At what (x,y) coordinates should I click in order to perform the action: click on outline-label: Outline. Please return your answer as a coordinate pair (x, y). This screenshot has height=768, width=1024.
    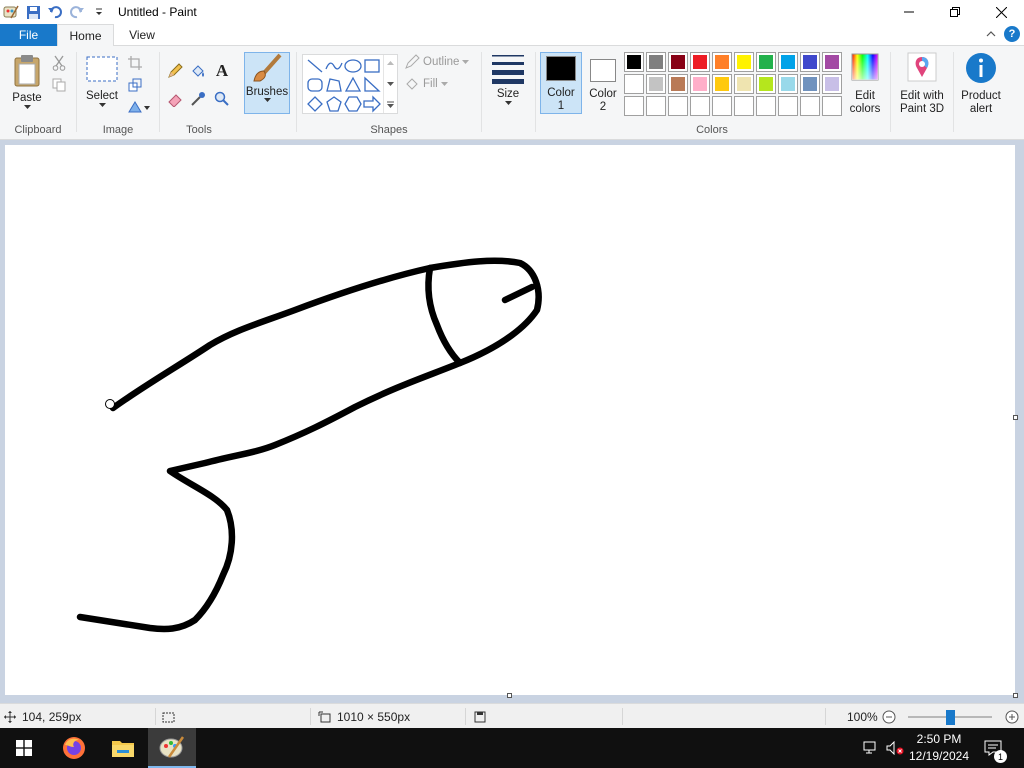
    Looking at the image, I should click on (441, 62).